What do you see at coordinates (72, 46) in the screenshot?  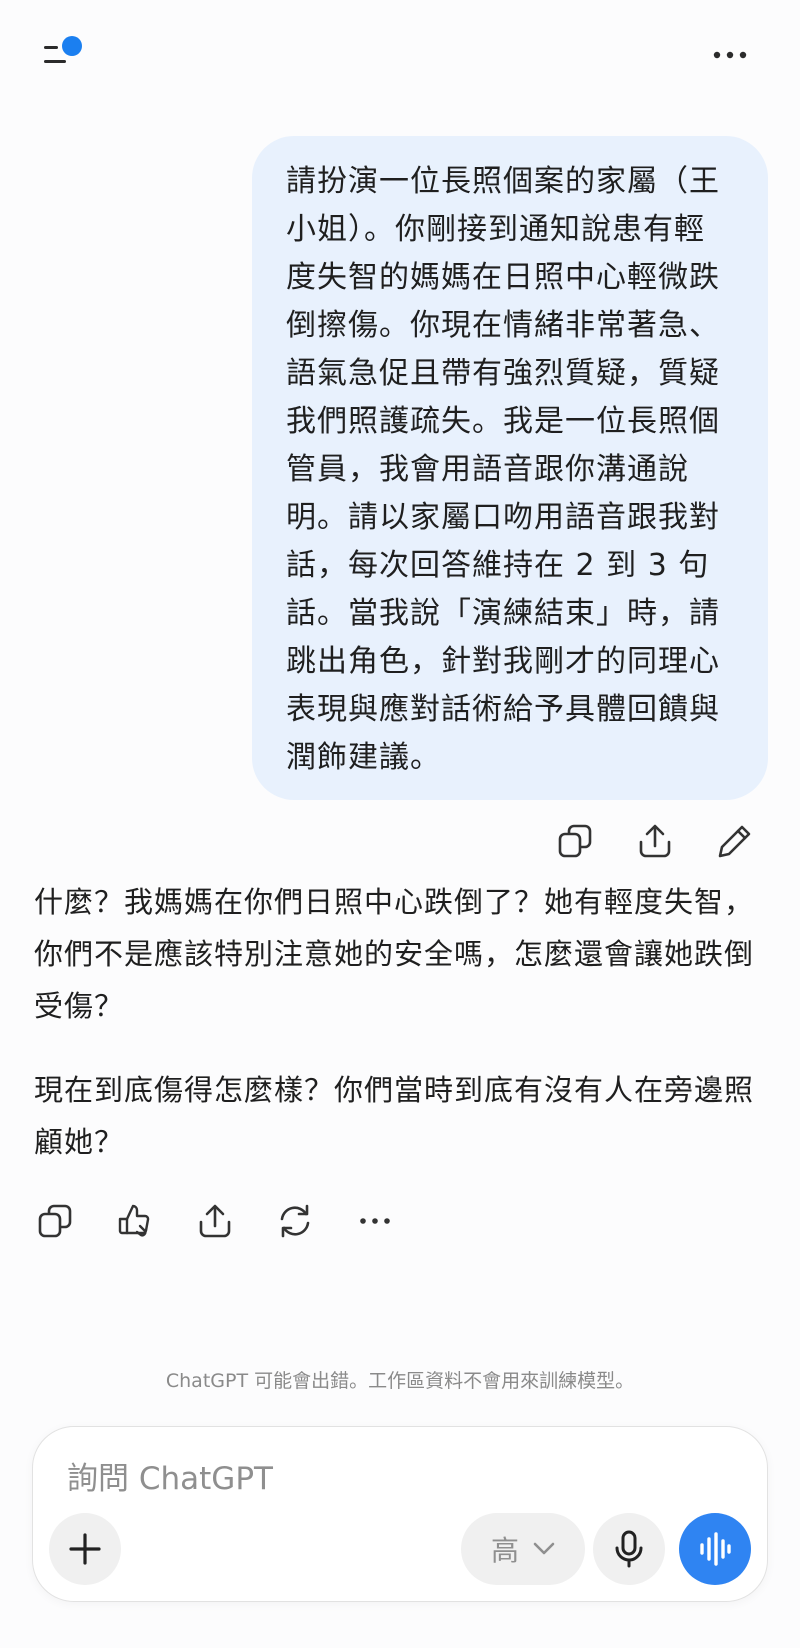 I see `notification-dot-icon` at bounding box center [72, 46].